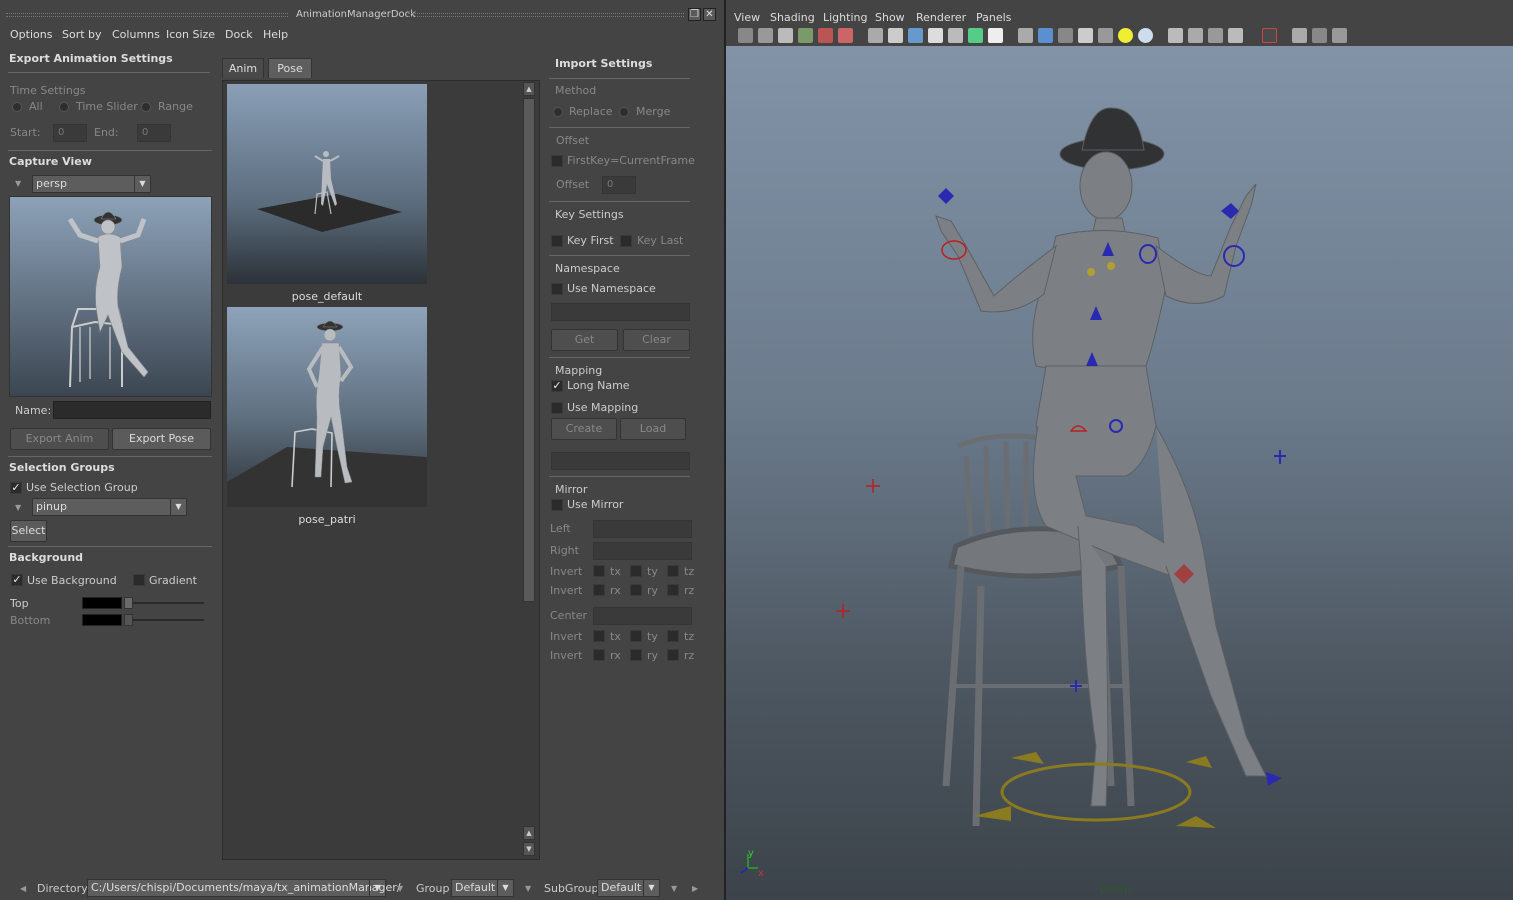 The image size is (1513, 900). Describe the element at coordinates (1045, 35) in the screenshot. I see `smooth-shade-icon` at that location.